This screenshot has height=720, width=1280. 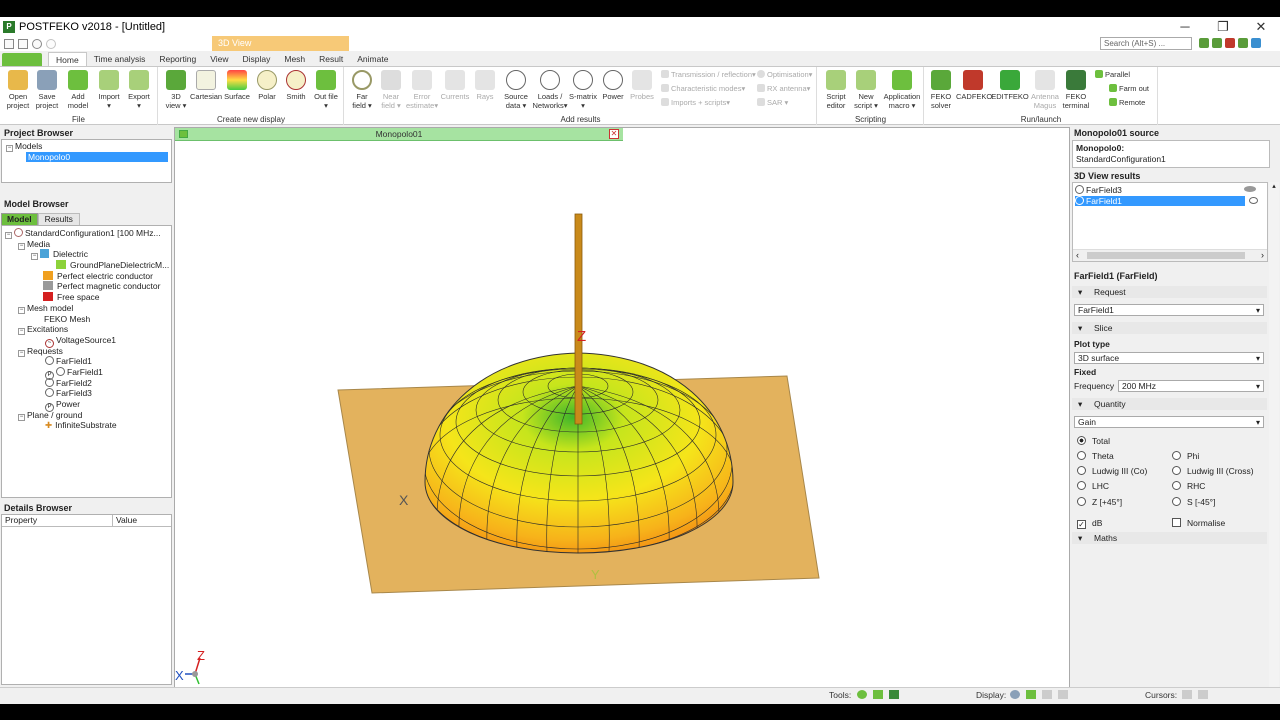 What do you see at coordinates (1166, 255) in the screenshot?
I see `scroll-thumb` at bounding box center [1166, 255].